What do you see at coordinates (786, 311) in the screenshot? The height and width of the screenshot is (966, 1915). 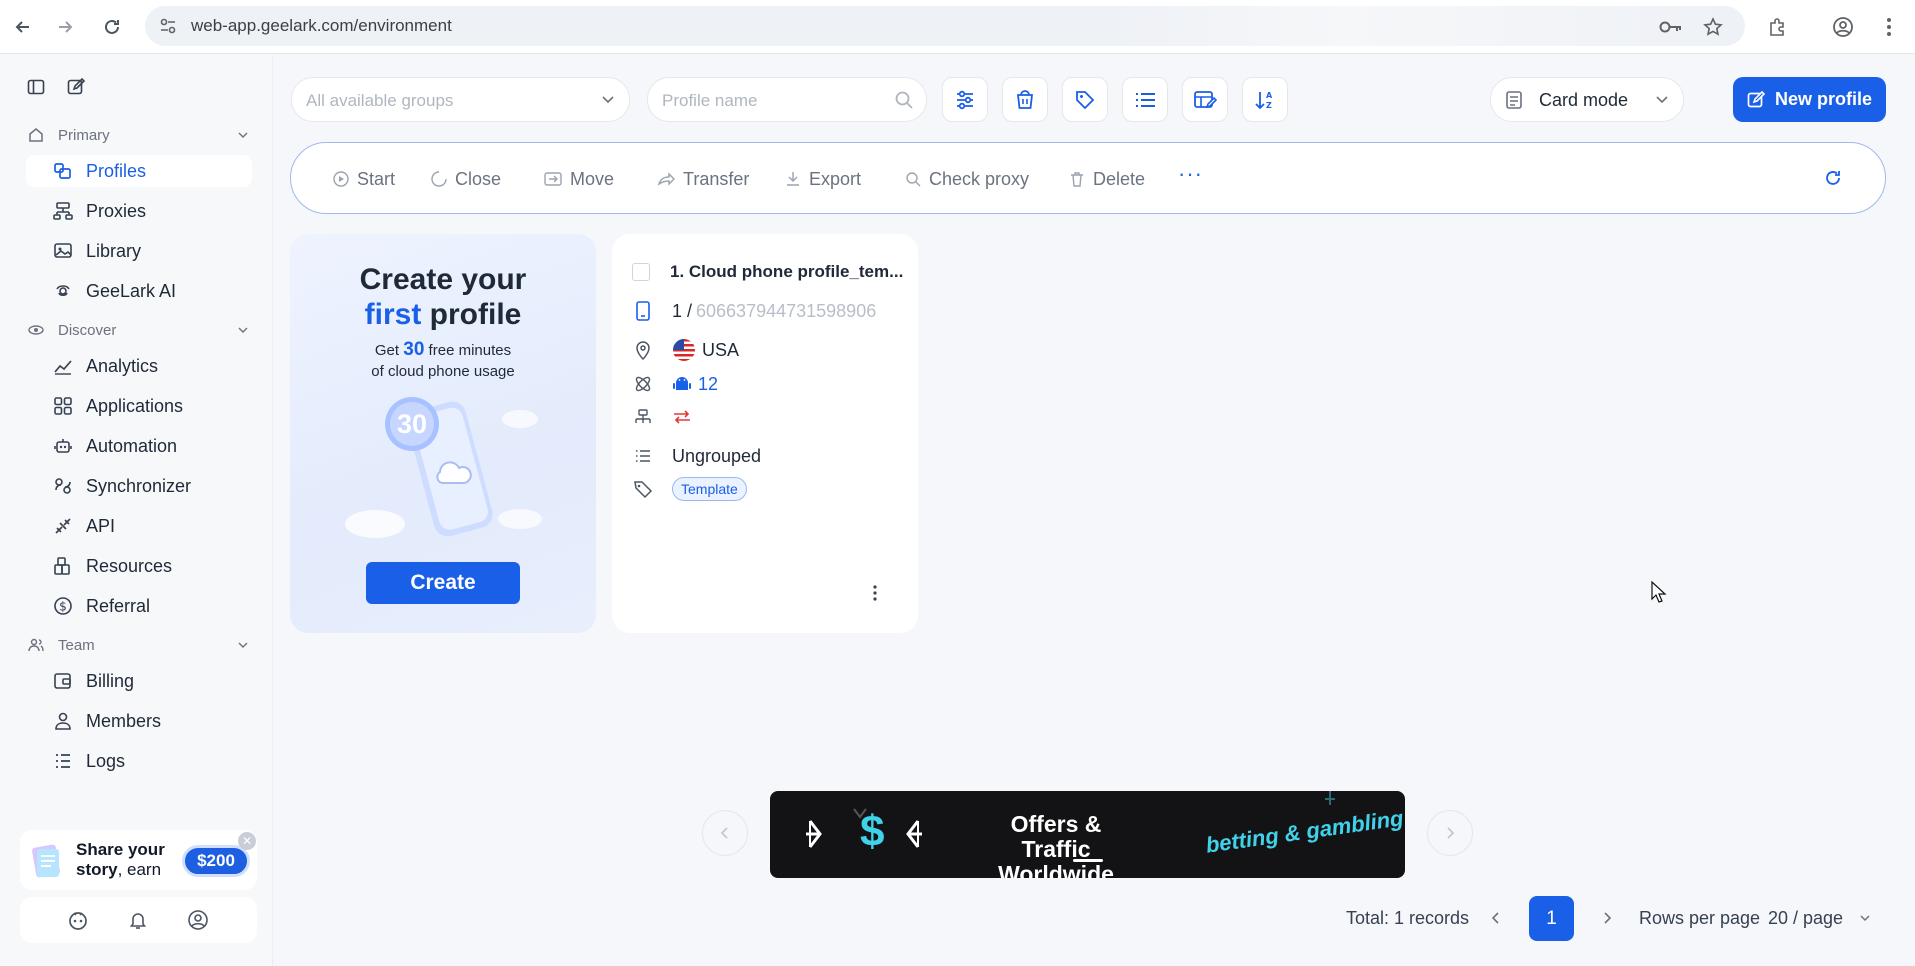 I see `serial-number: 606637944731598906` at bounding box center [786, 311].